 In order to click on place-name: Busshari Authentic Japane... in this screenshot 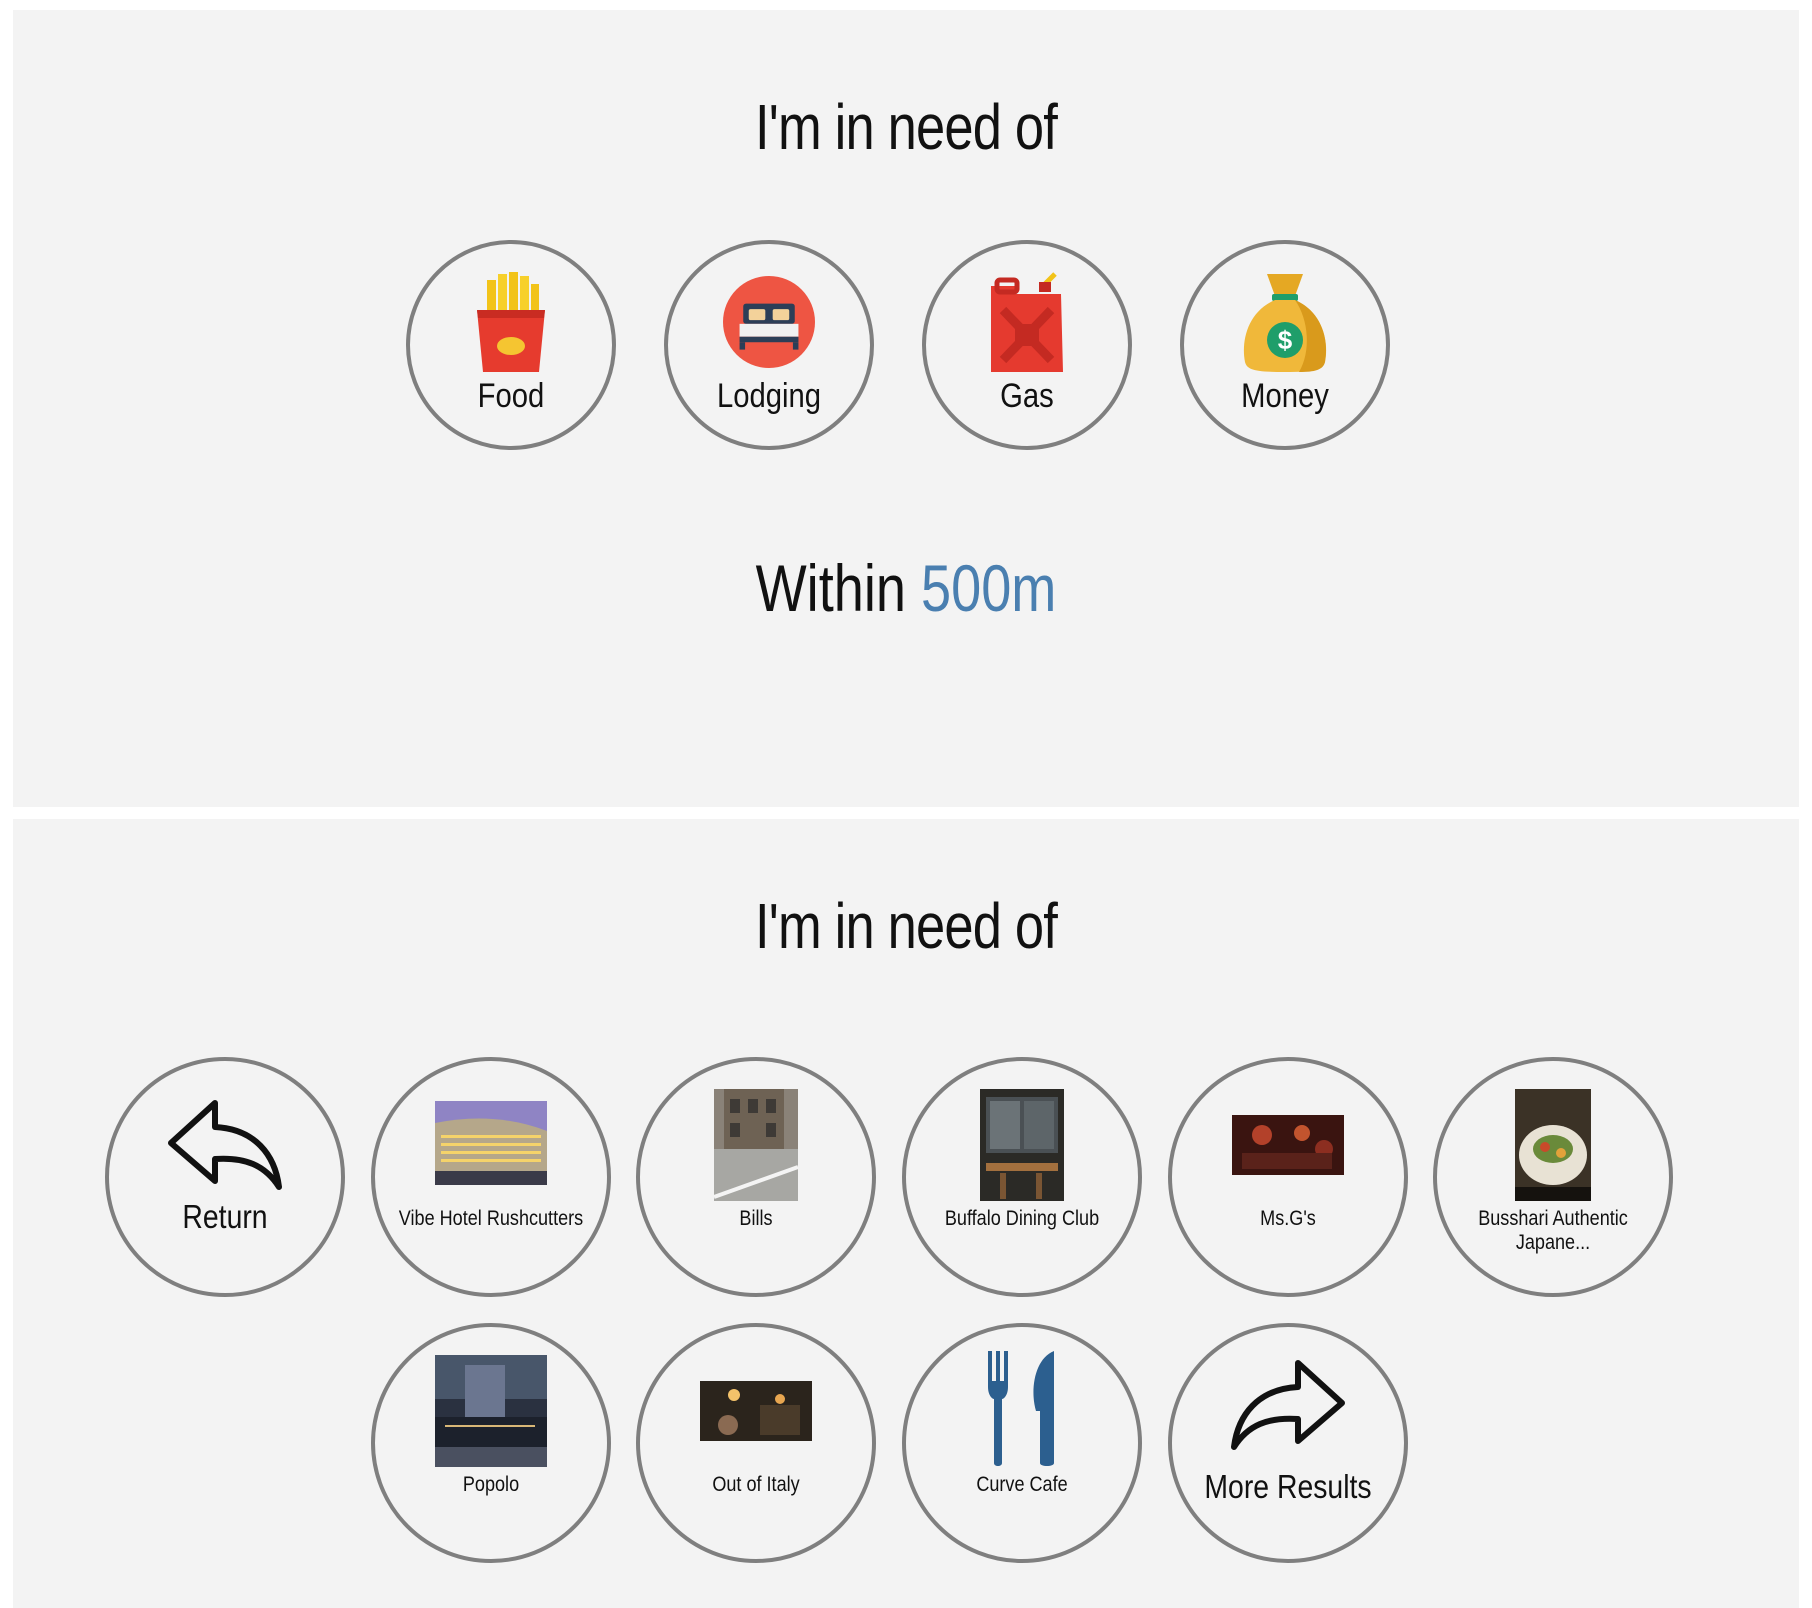, I will do `click(1553, 1230)`.